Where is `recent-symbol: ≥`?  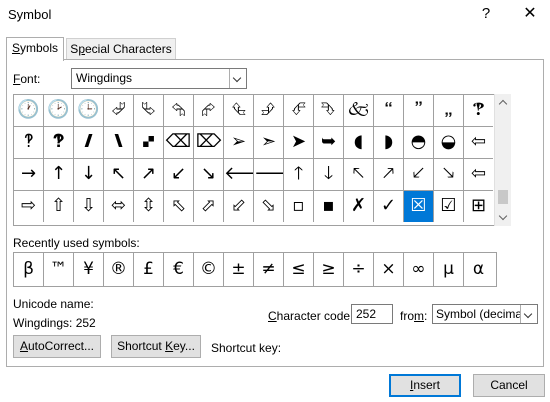 recent-symbol: ≥ is located at coordinates (329, 269).